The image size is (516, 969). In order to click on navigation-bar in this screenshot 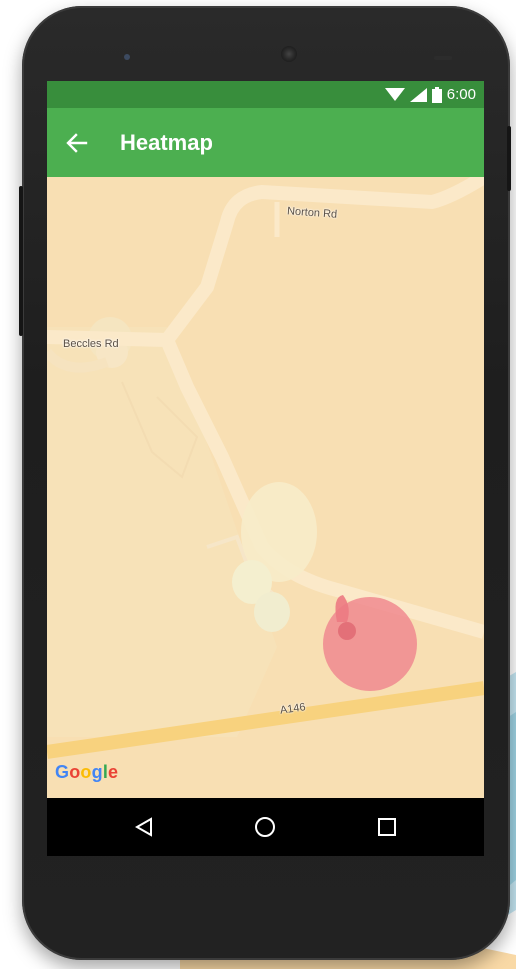, I will do `click(265, 827)`.